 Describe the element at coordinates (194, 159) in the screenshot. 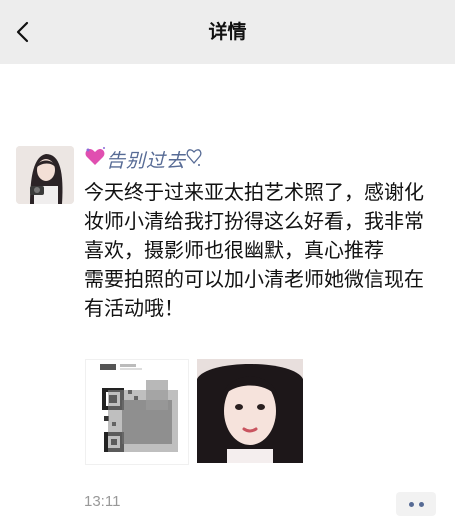

I see `heart-outline-icon` at that location.